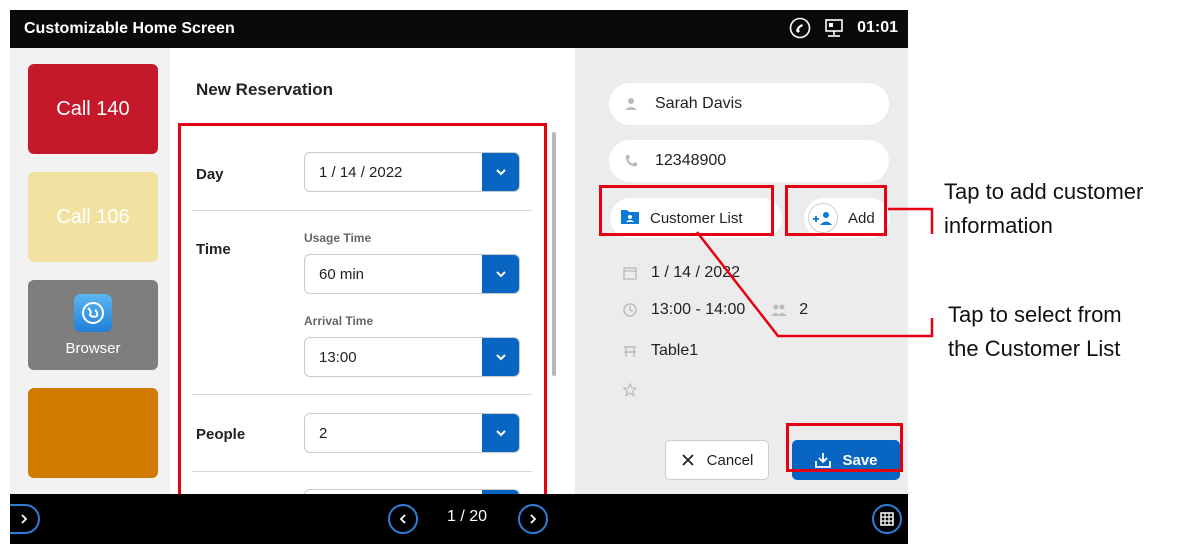 The height and width of the screenshot is (544, 1196). I want to click on reservation-people: 2, so click(804, 309).